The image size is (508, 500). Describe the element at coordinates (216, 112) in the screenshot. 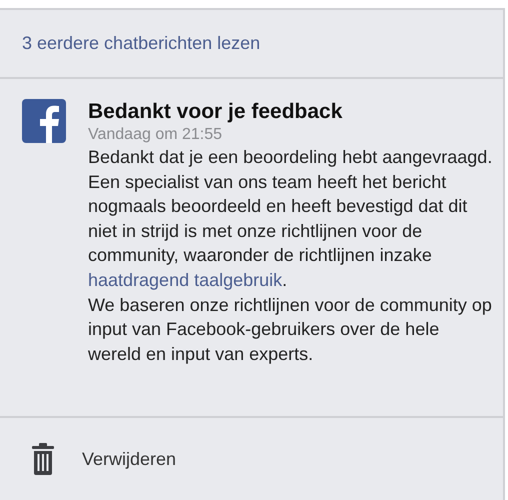

I see `message-title: Bedankt voor je feedback` at that location.